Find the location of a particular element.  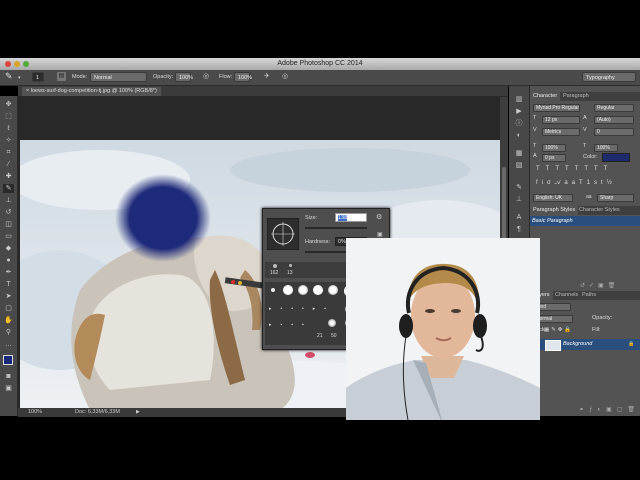

styles-footer-icons: ↺✓▣🗑 is located at coordinates (599, 285).